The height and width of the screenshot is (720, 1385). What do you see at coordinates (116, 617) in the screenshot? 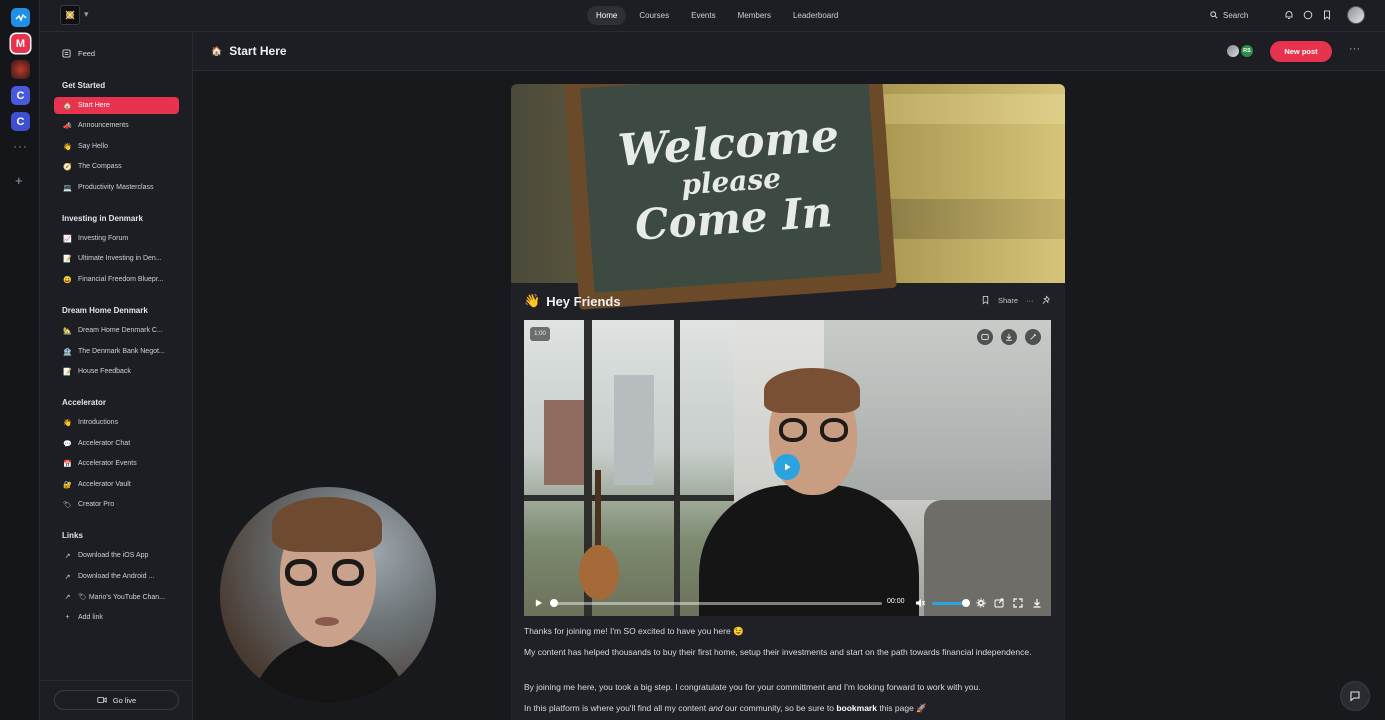
I see `add-link-button: + Add link` at bounding box center [116, 617].